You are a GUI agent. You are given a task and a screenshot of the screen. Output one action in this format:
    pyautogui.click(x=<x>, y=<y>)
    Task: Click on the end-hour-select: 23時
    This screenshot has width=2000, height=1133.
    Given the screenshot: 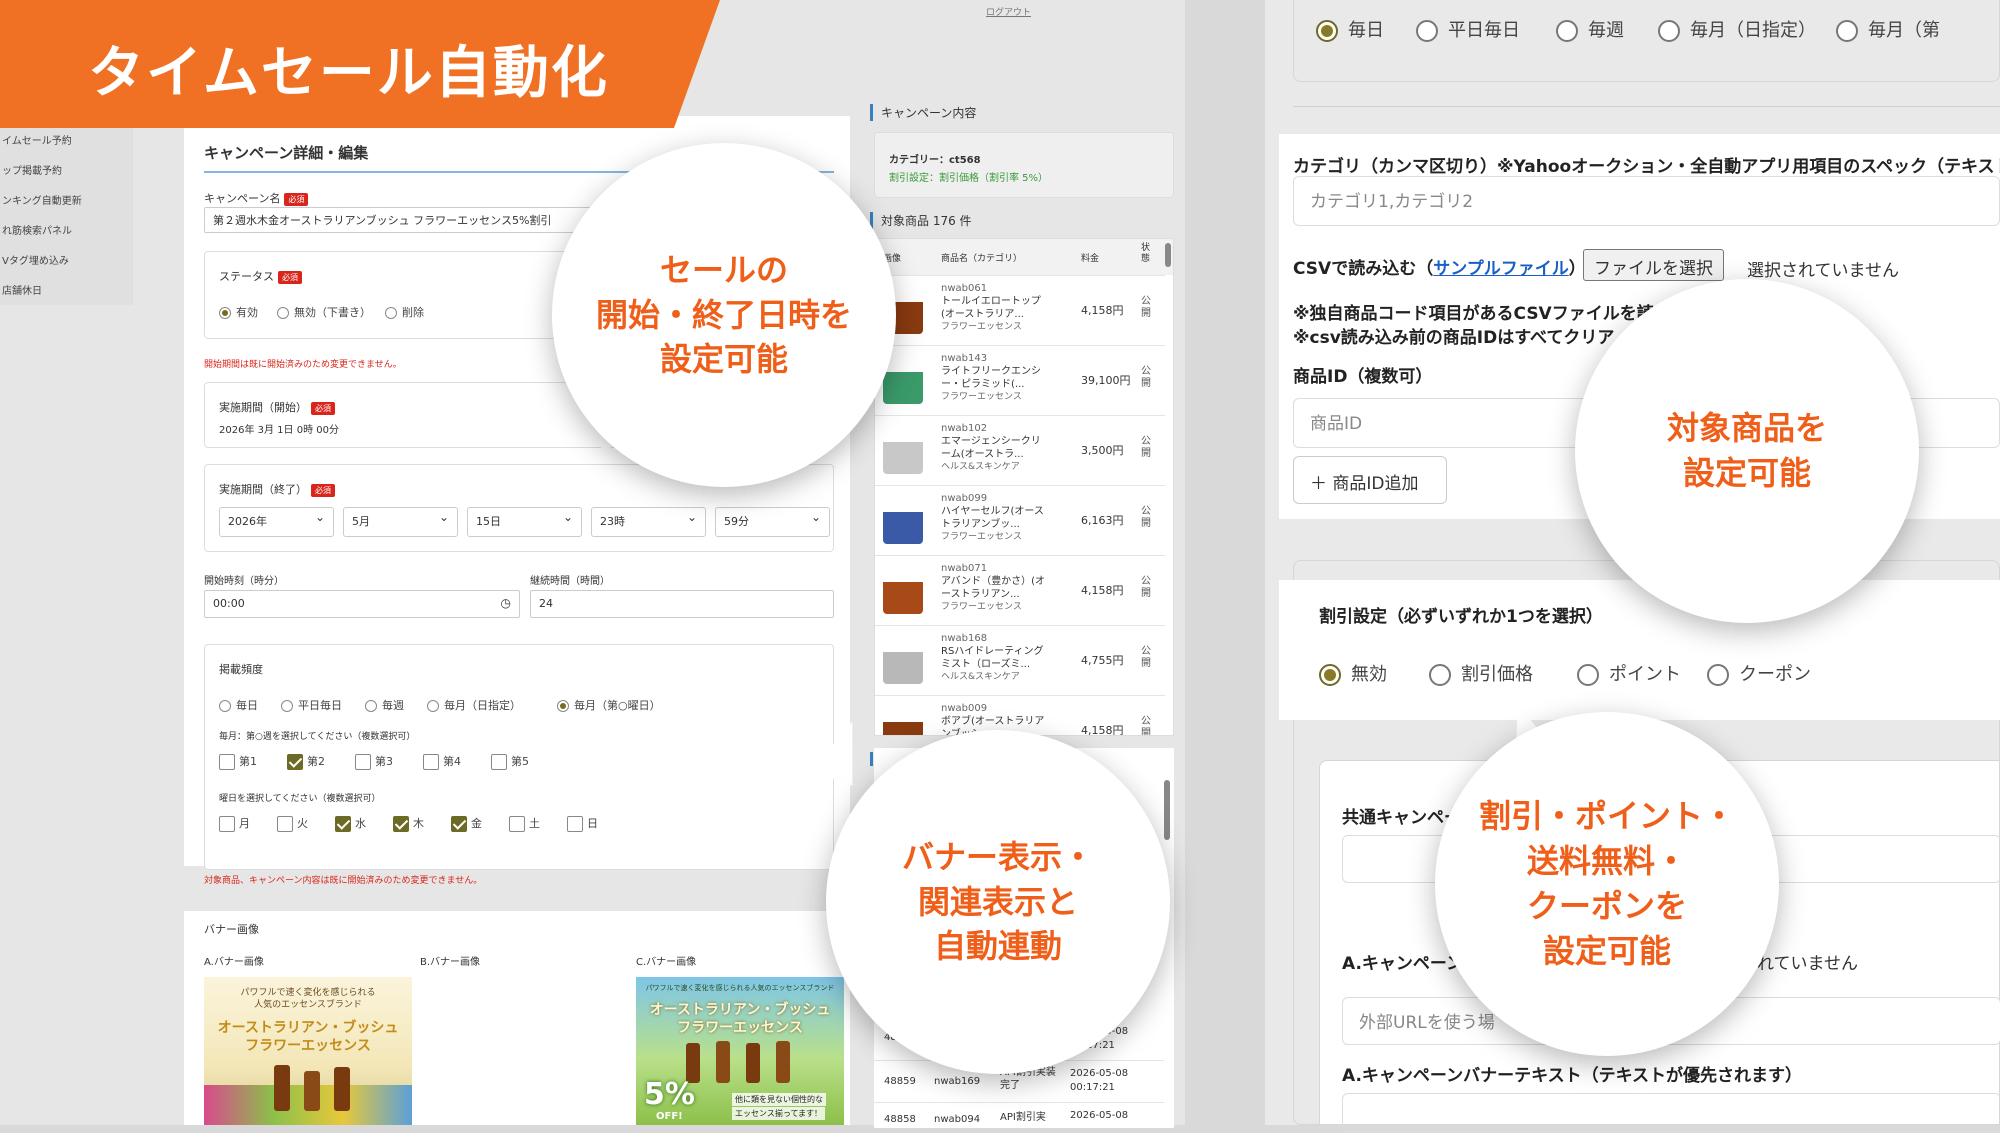 What is the action you would take?
    pyautogui.click(x=648, y=522)
    